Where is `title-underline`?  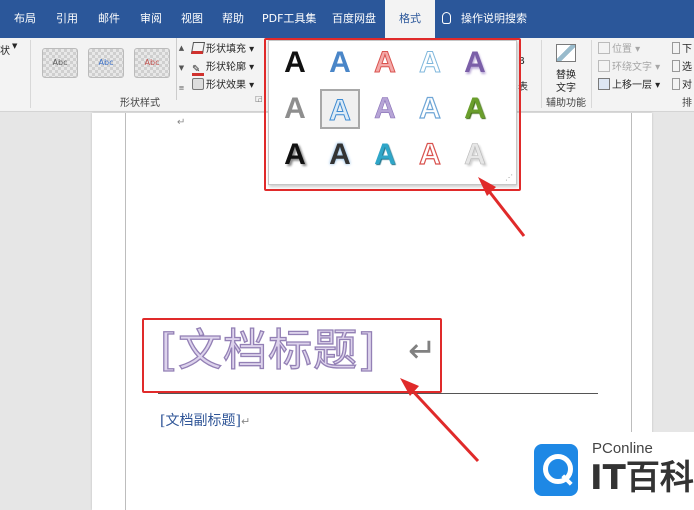
title-underline is located at coordinates (378, 393).